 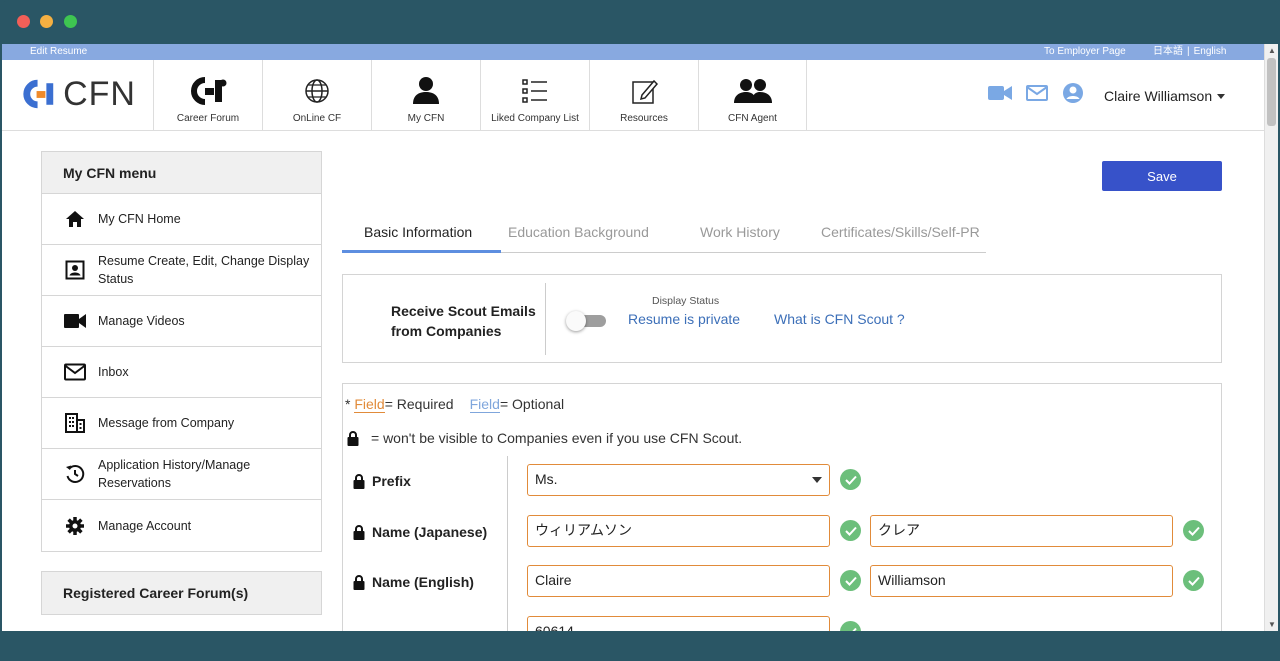 I want to click on field-label: Name (Japanese), so click(x=420, y=532).